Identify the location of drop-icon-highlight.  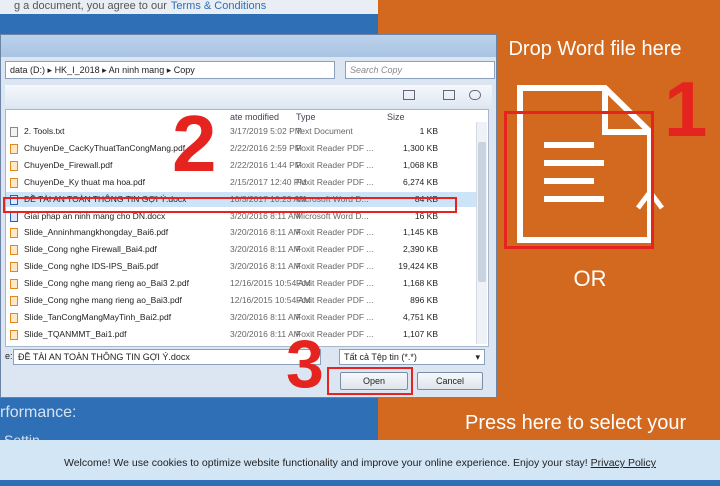
(579, 180).